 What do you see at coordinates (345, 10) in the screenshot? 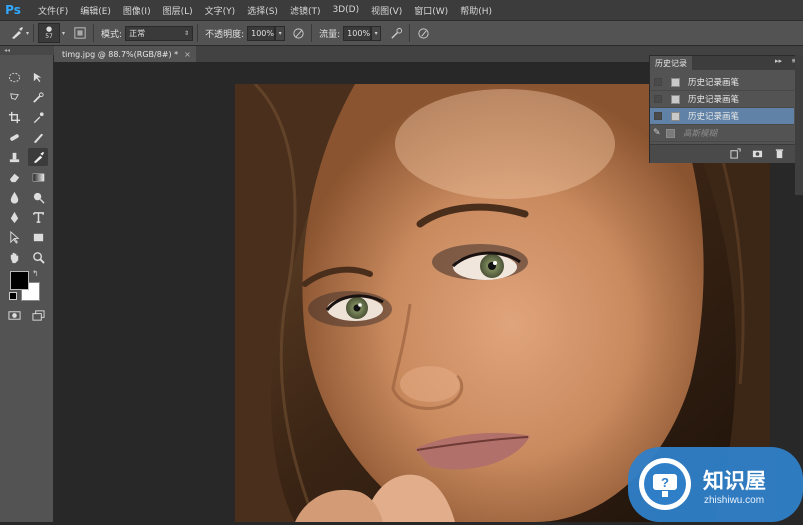
I see `menu-3d: 3D(D)` at bounding box center [345, 10].